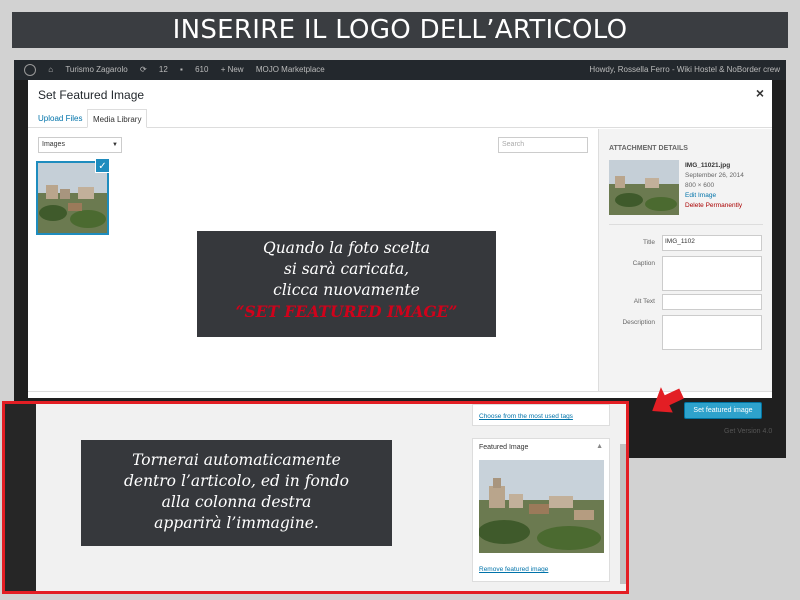 This screenshot has width=800, height=600. Describe the element at coordinates (714, 196) in the screenshot. I see `edit-image-link: Edit Image` at that location.